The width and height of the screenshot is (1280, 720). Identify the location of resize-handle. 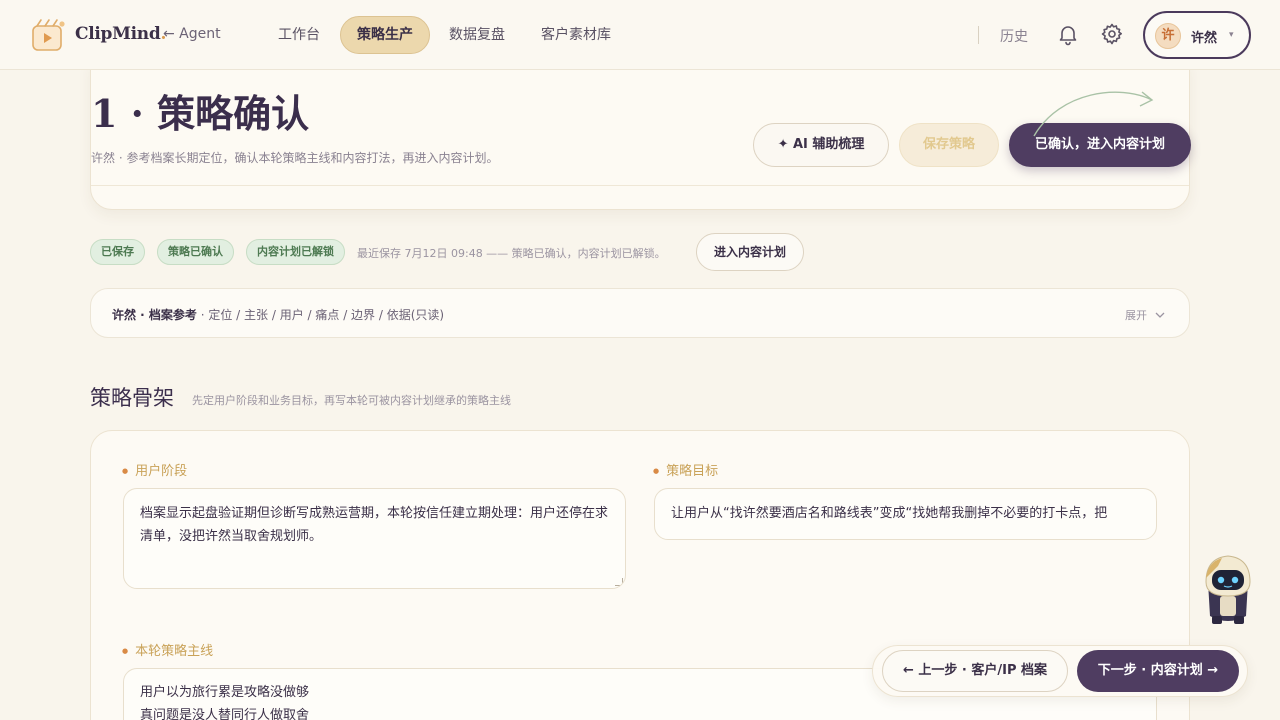
(619, 582).